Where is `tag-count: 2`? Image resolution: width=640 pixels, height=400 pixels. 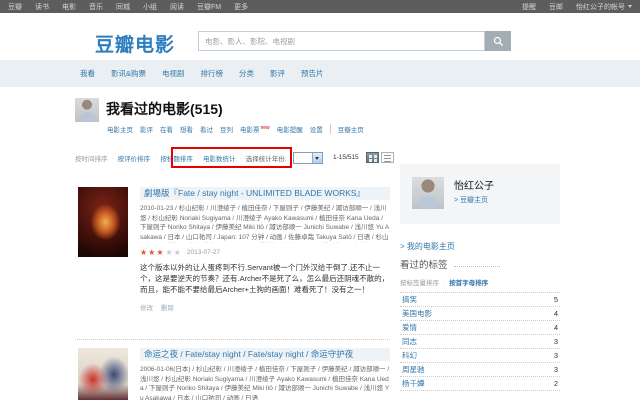 tag-count: 2 is located at coordinates (555, 383).